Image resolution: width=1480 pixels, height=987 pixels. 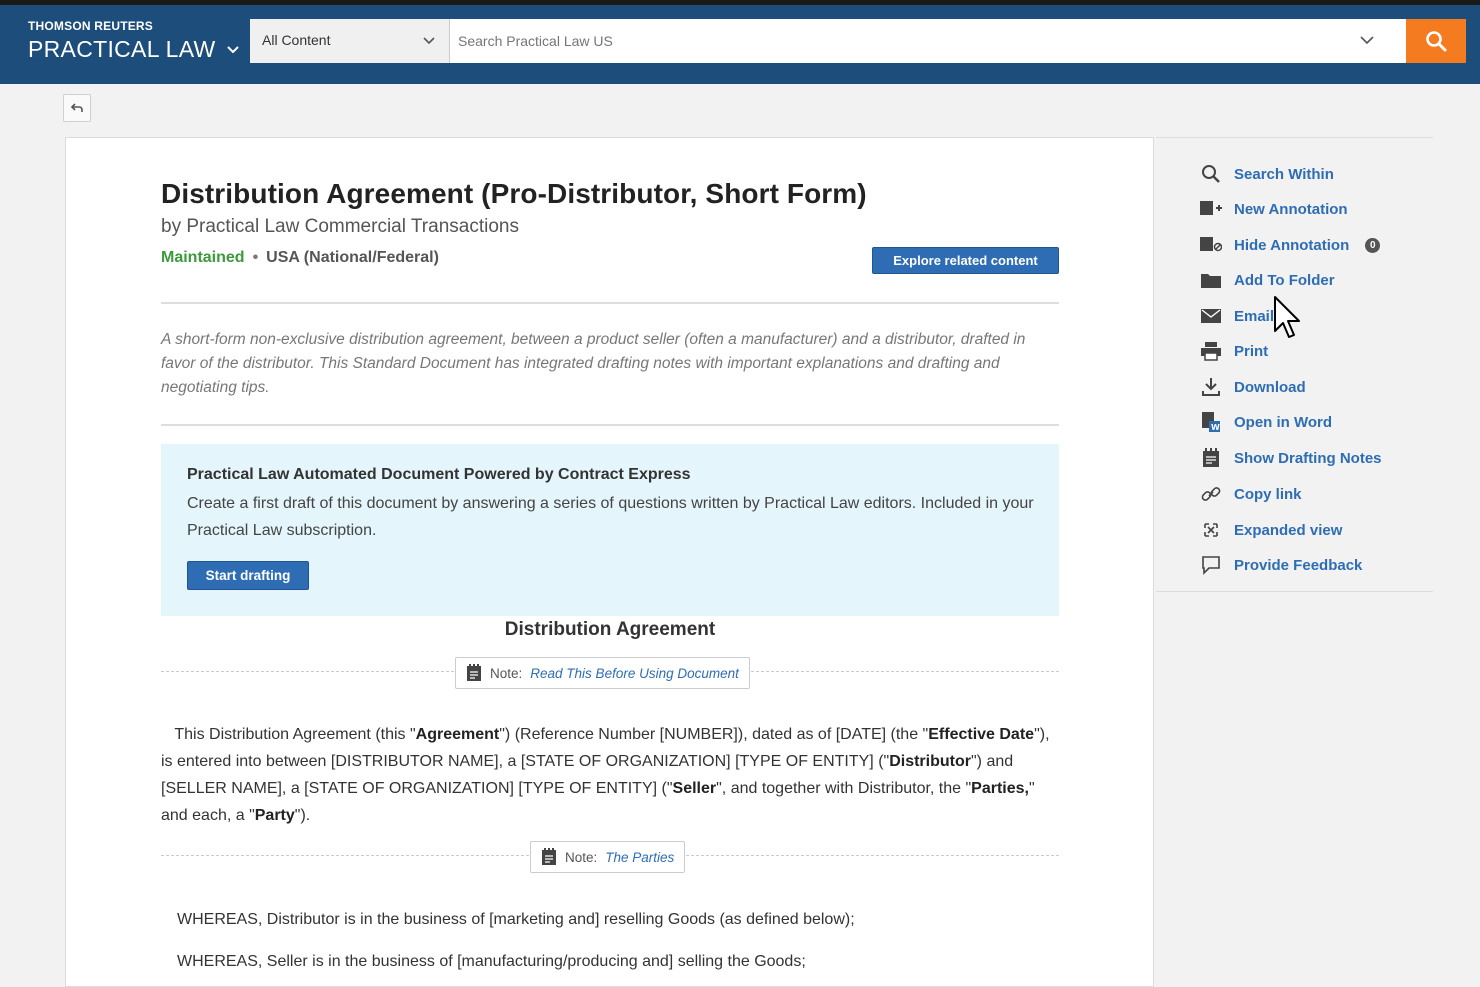 I want to click on download-icon, so click(x=1211, y=387).